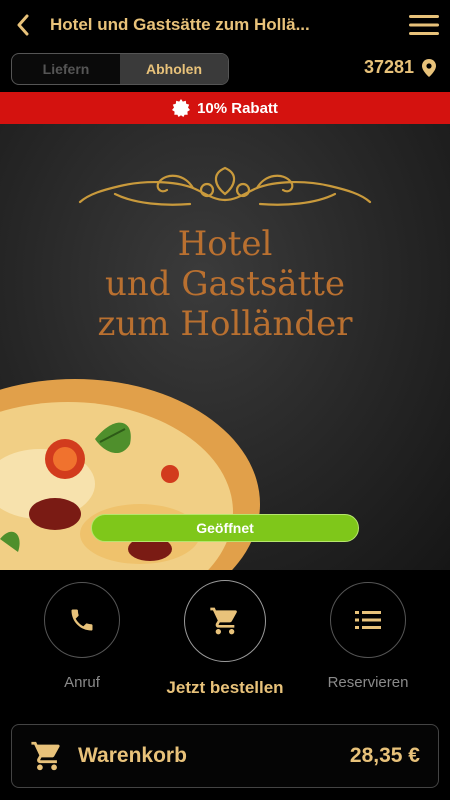  I want to click on back-button, so click(23, 25).